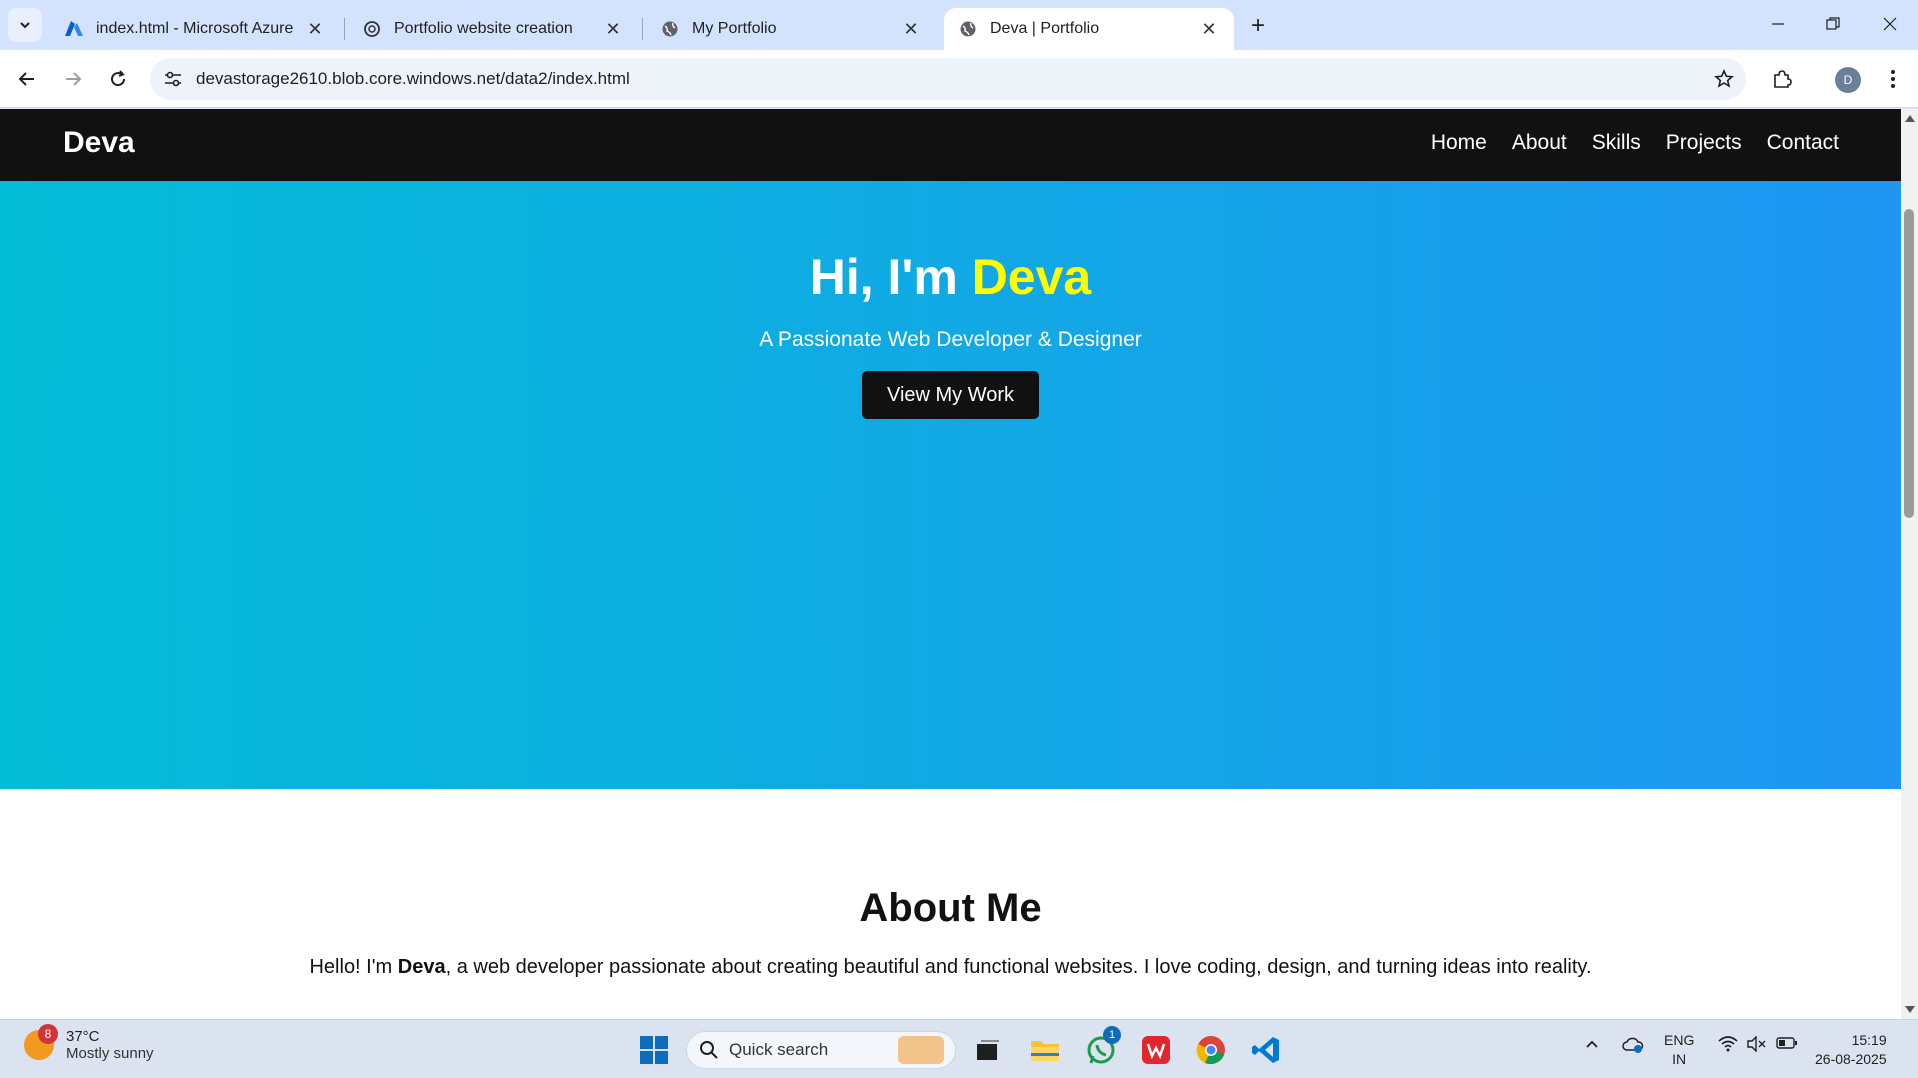 The image size is (1918, 1078). I want to click on restore-button, so click(1833, 24).